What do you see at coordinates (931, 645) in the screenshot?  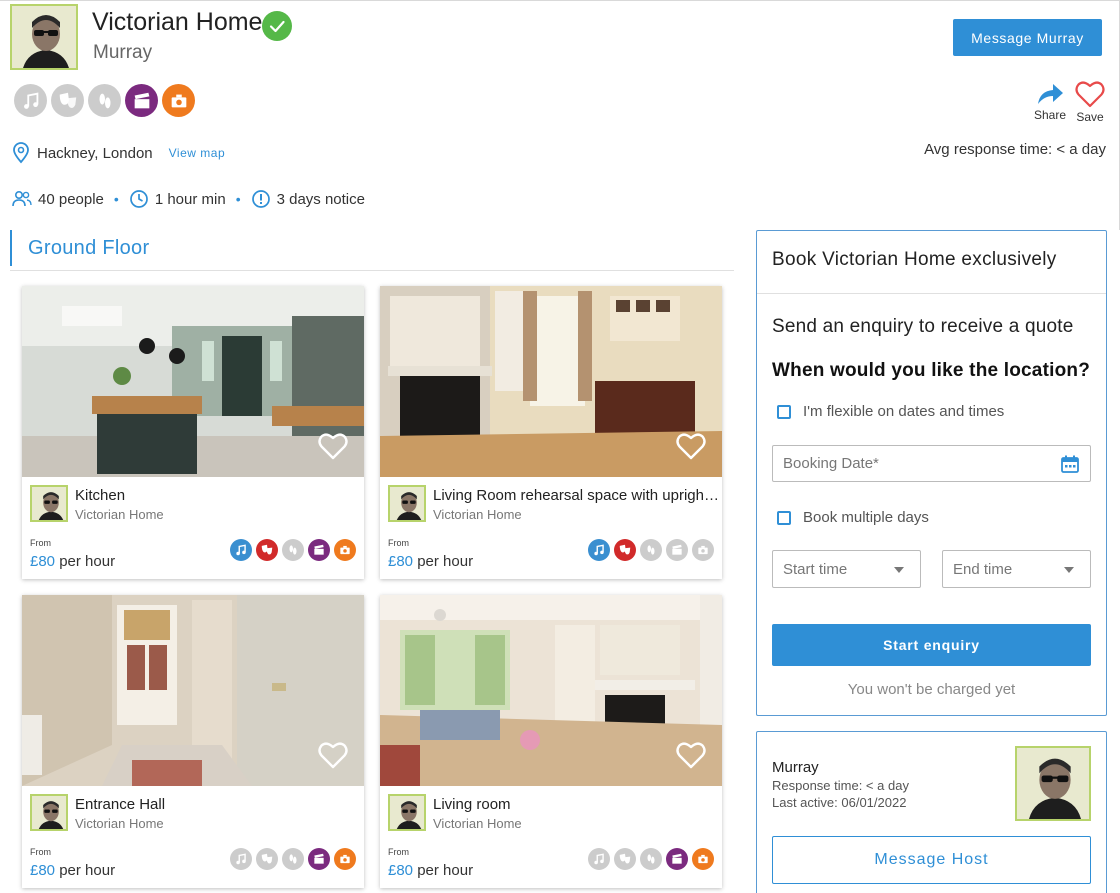 I see `start-enquiry-button: Start enquiry` at bounding box center [931, 645].